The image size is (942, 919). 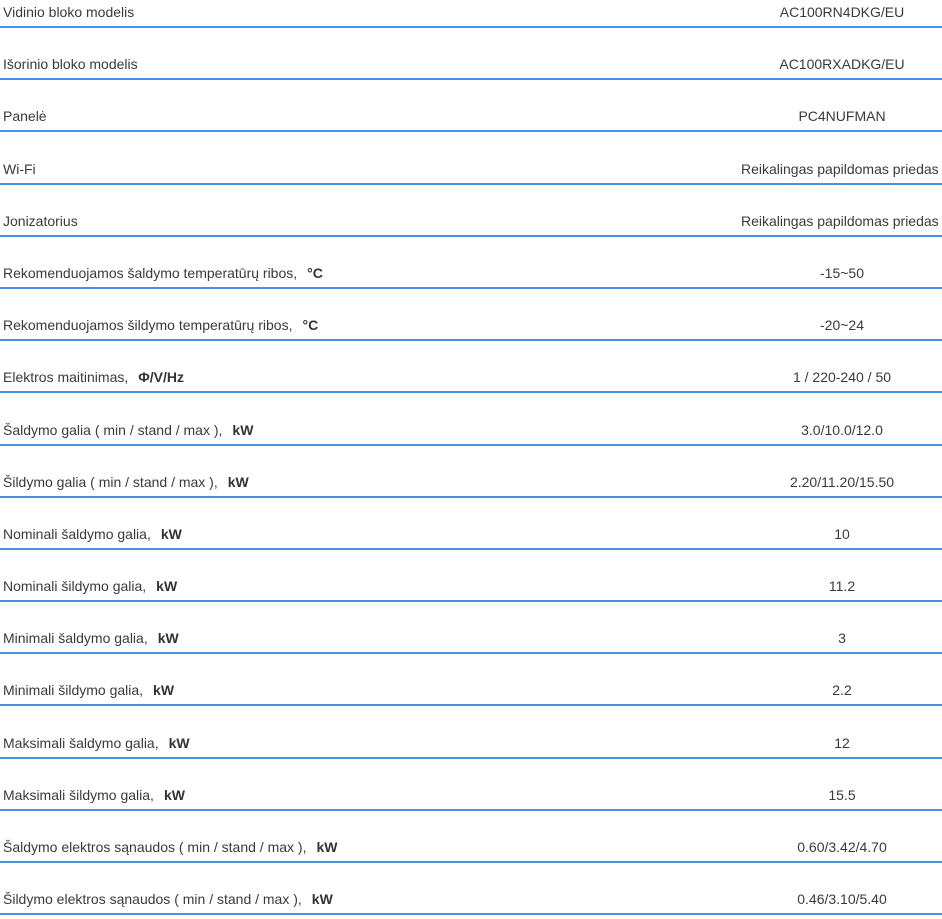 What do you see at coordinates (471, 158) in the screenshot?
I see `table-row: Wi-Fi Reikalingas papildomas priedas` at bounding box center [471, 158].